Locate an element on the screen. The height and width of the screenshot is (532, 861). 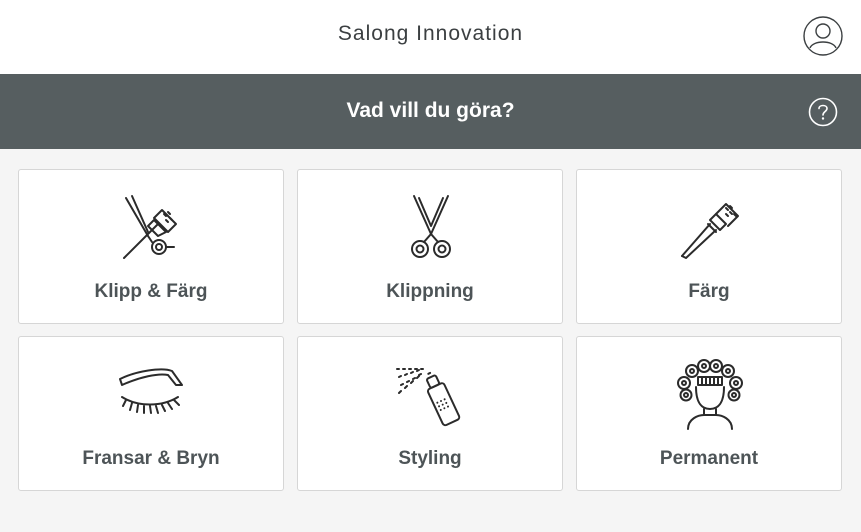
sub-header: Vad vill du göra? is located at coordinates (430, 111).